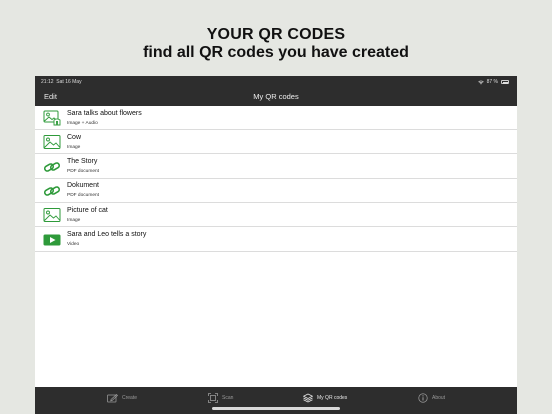 This screenshot has height=414, width=552. I want to click on image-audio-icon, so click(52, 118).